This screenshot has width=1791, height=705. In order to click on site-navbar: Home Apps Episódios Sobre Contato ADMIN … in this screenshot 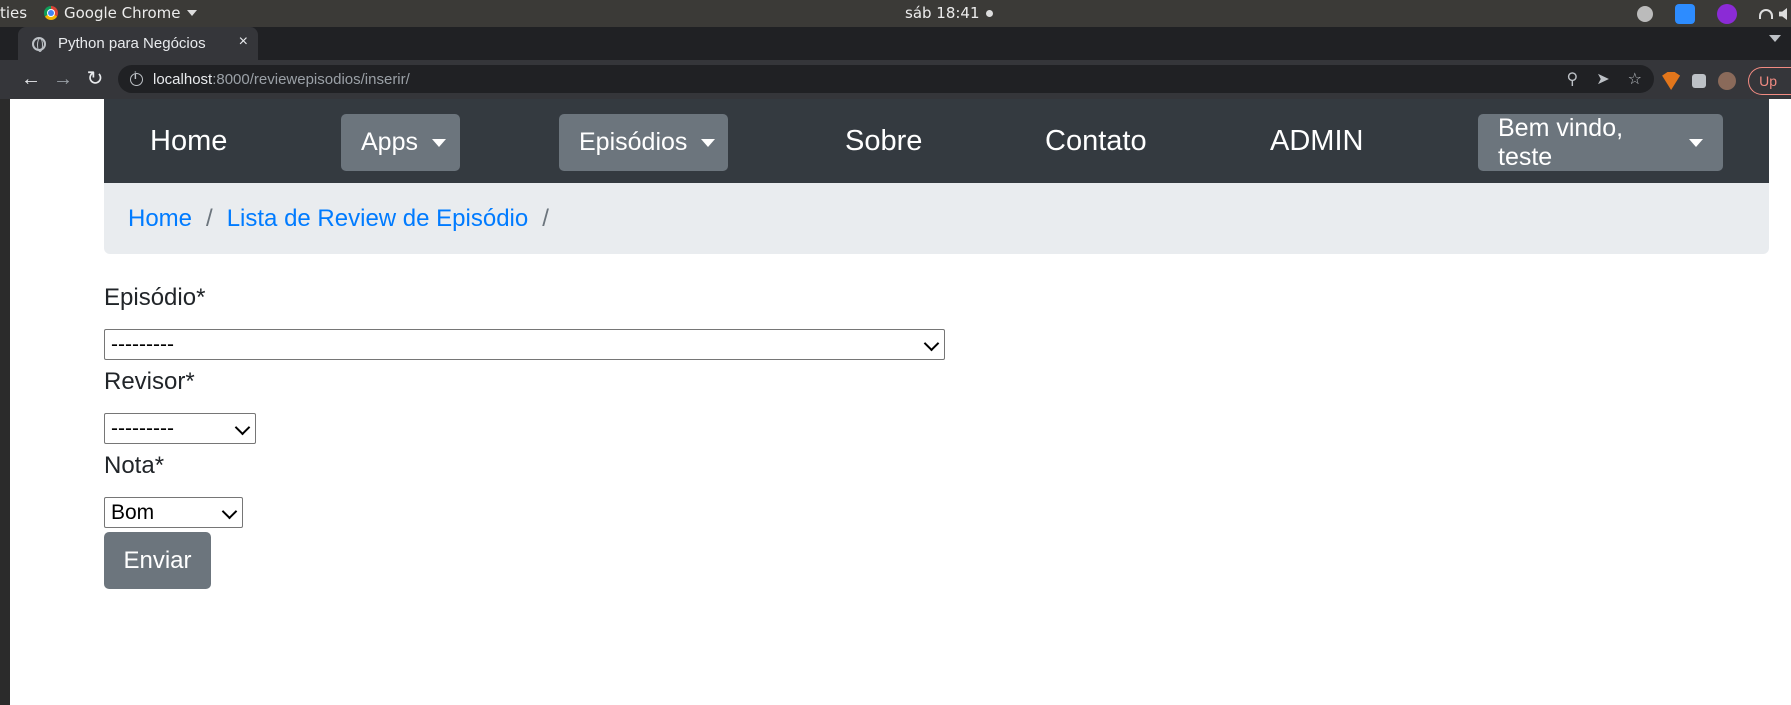, I will do `click(936, 141)`.